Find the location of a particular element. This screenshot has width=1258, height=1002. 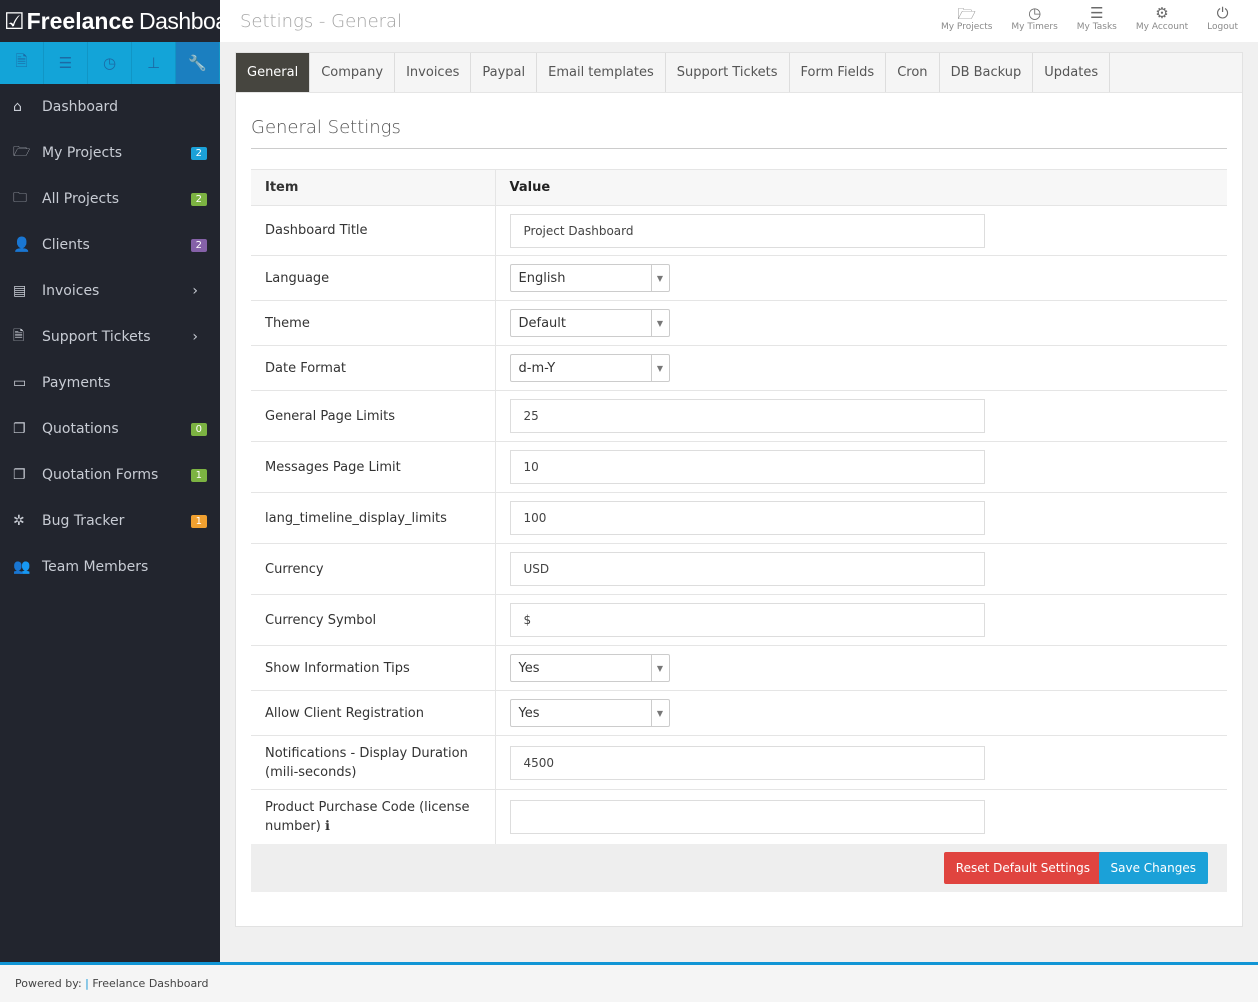

list-icon: ☰ is located at coordinates (66, 63).